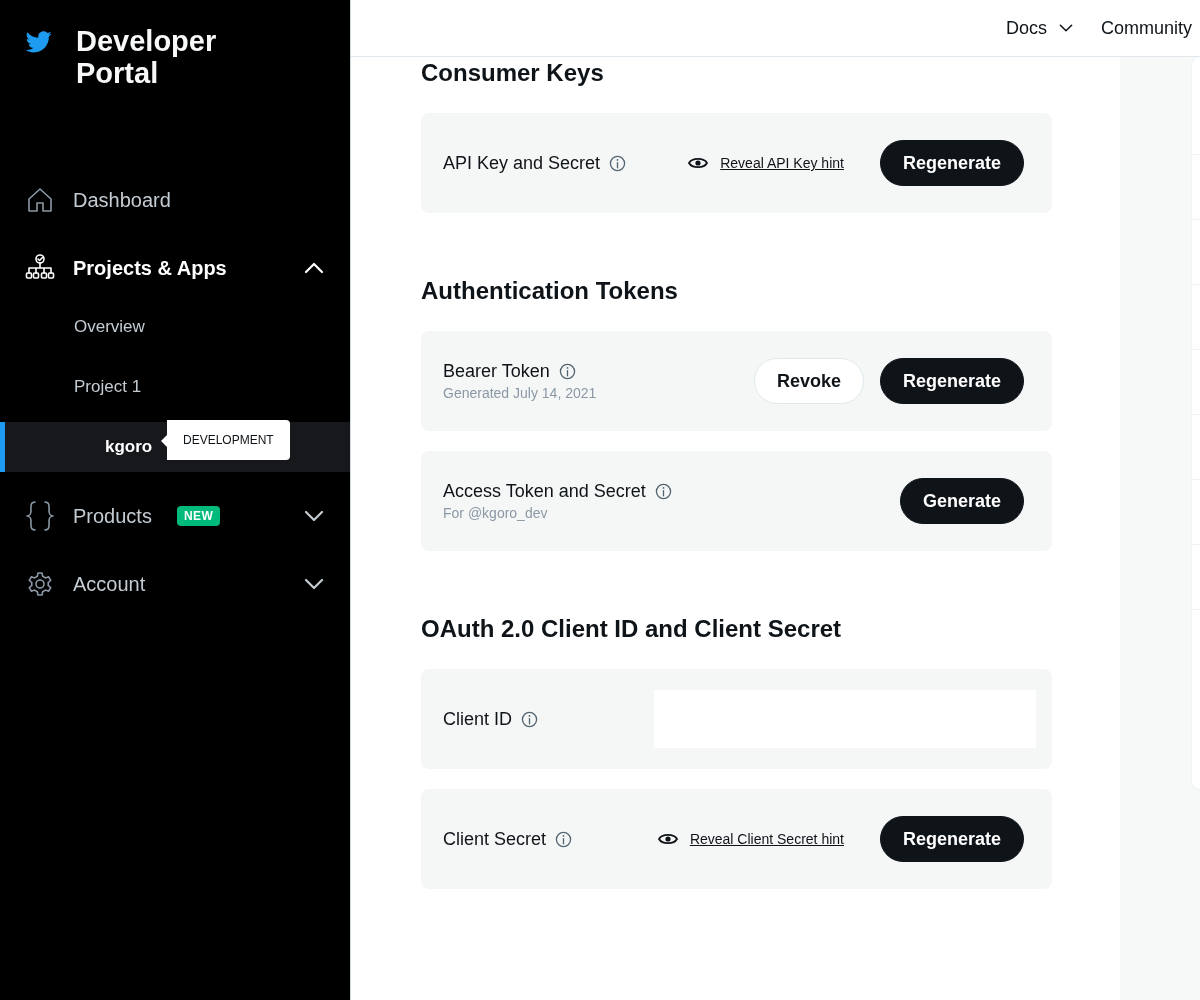 The width and height of the screenshot is (1200, 1000). I want to click on environment-tooltip: DEVELOPMENT, so click(225, 440).